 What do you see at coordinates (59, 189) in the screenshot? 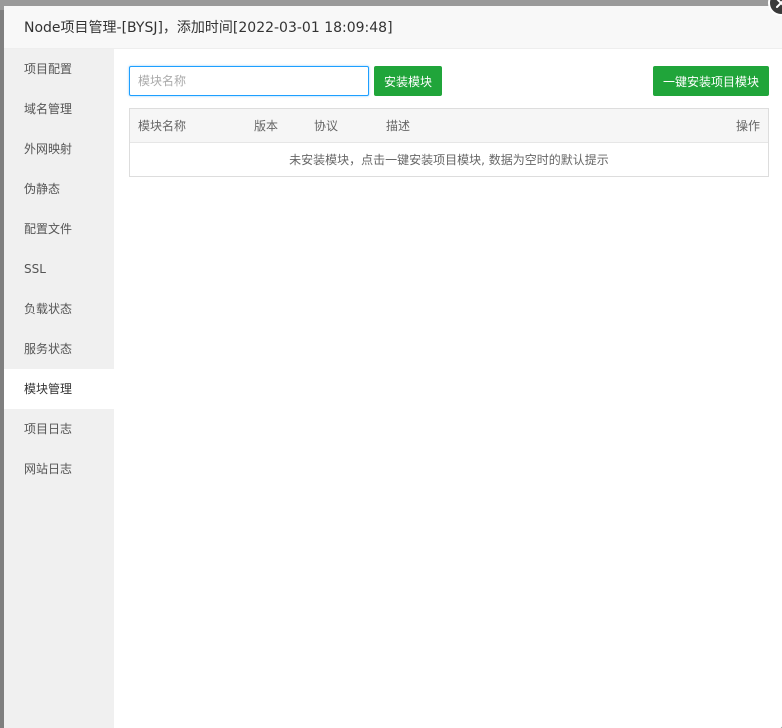
I see `sidebar-item-rewrite: 伪静态` at bounding box center [59, 189].